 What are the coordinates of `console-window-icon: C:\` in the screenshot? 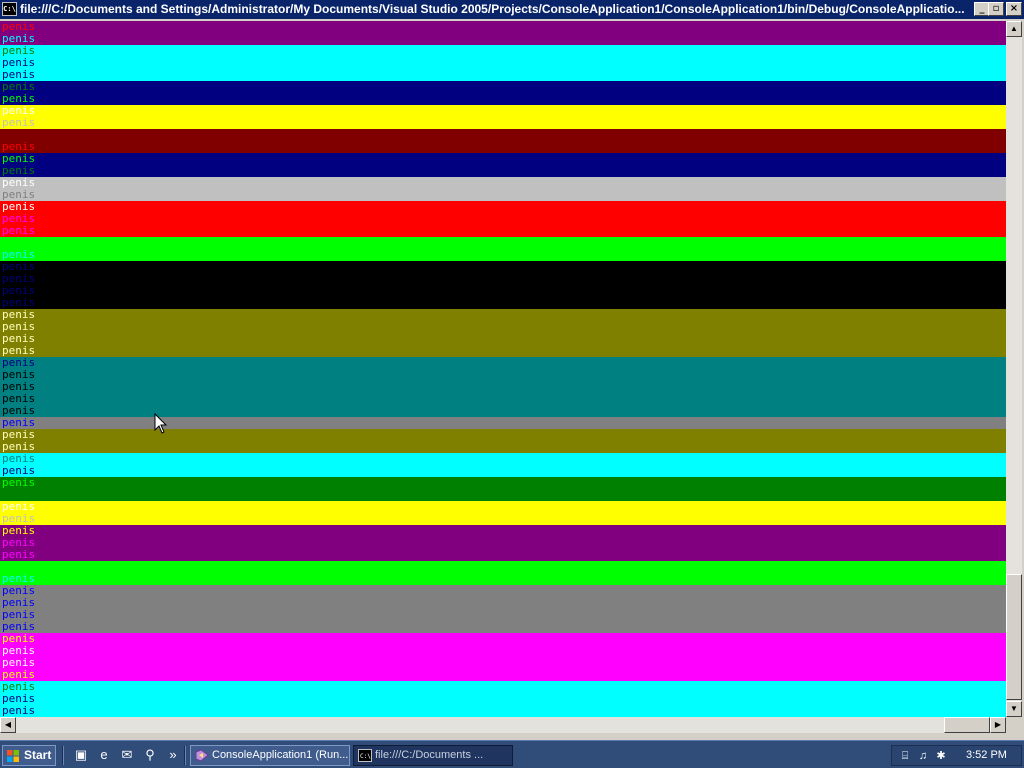 It's located at (9, 9).